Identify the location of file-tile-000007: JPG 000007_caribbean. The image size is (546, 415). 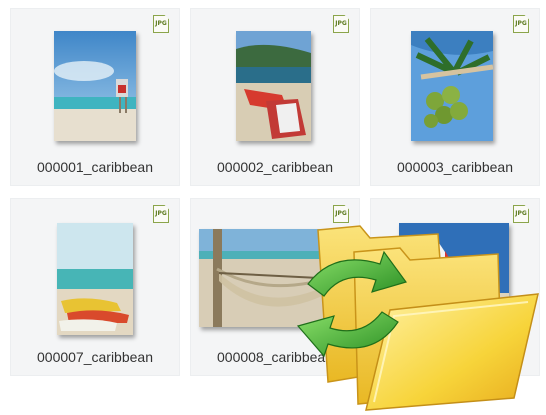
(95, 287).